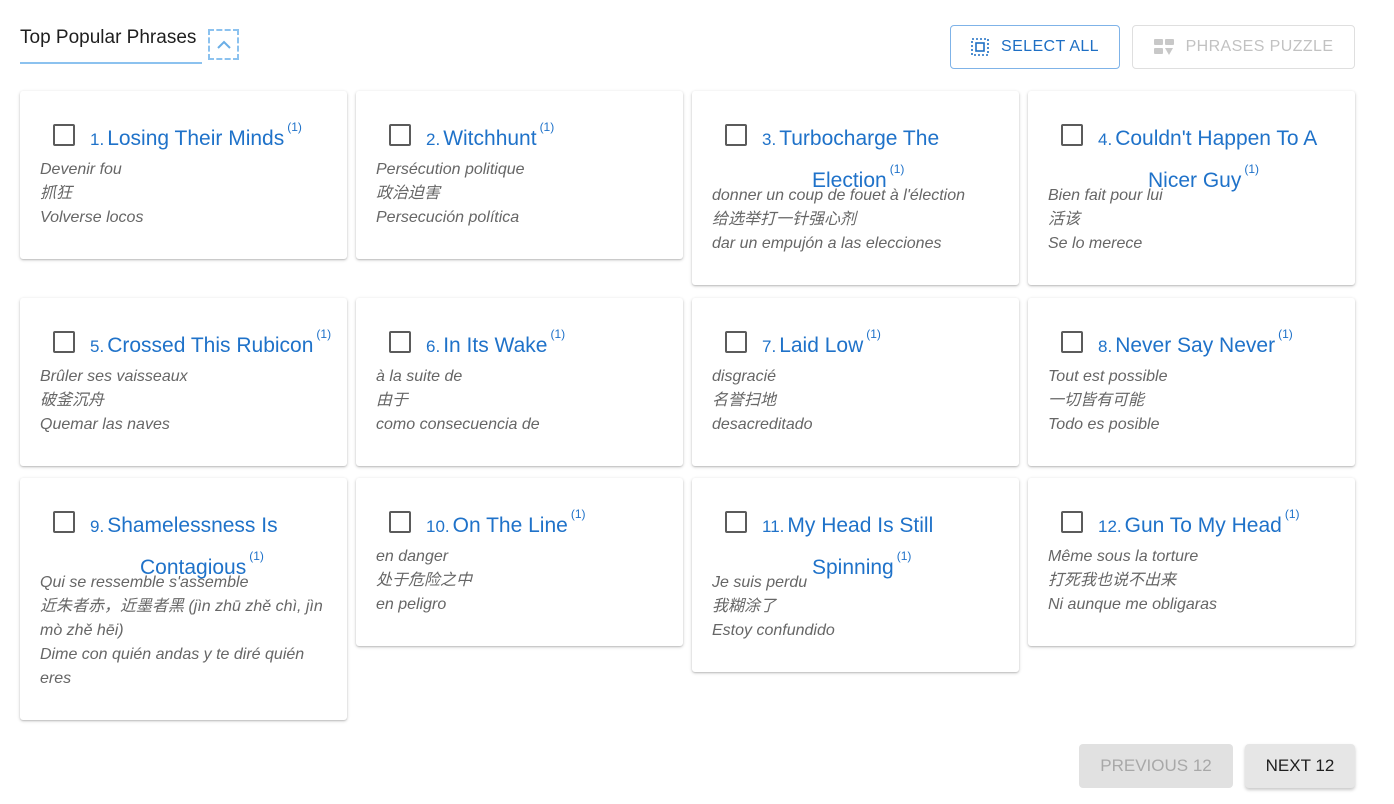 The image size is (1394, 804). I want to click on translation-zh: 破釜沉舟, so click(72, 400).